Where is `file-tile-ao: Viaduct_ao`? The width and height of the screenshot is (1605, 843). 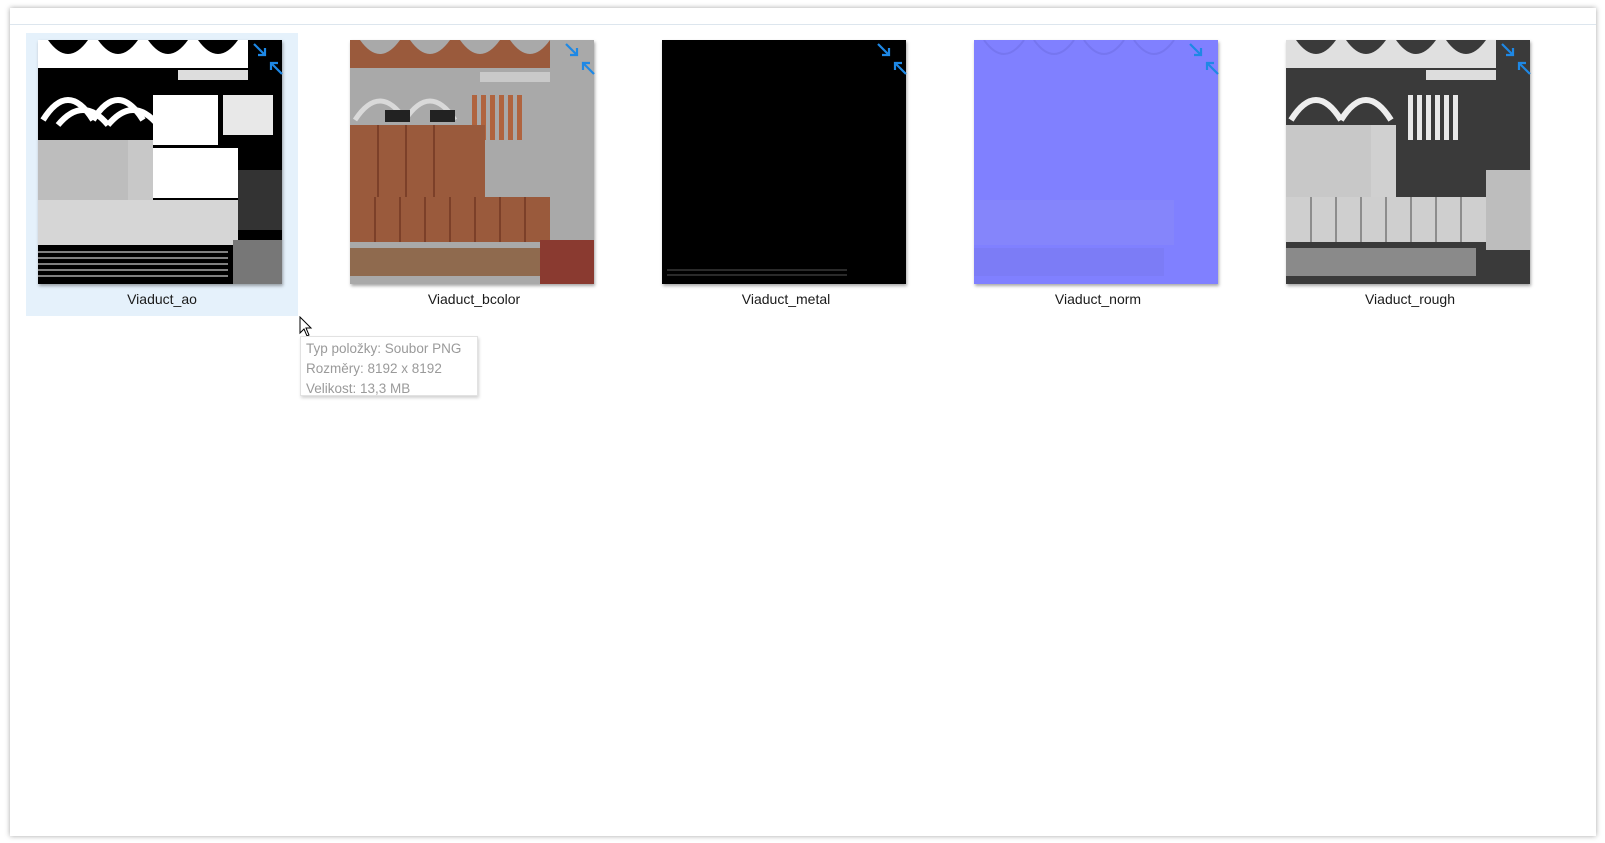 file-tile-ao: Viaduct_ao is located at coordinates (162, 174).